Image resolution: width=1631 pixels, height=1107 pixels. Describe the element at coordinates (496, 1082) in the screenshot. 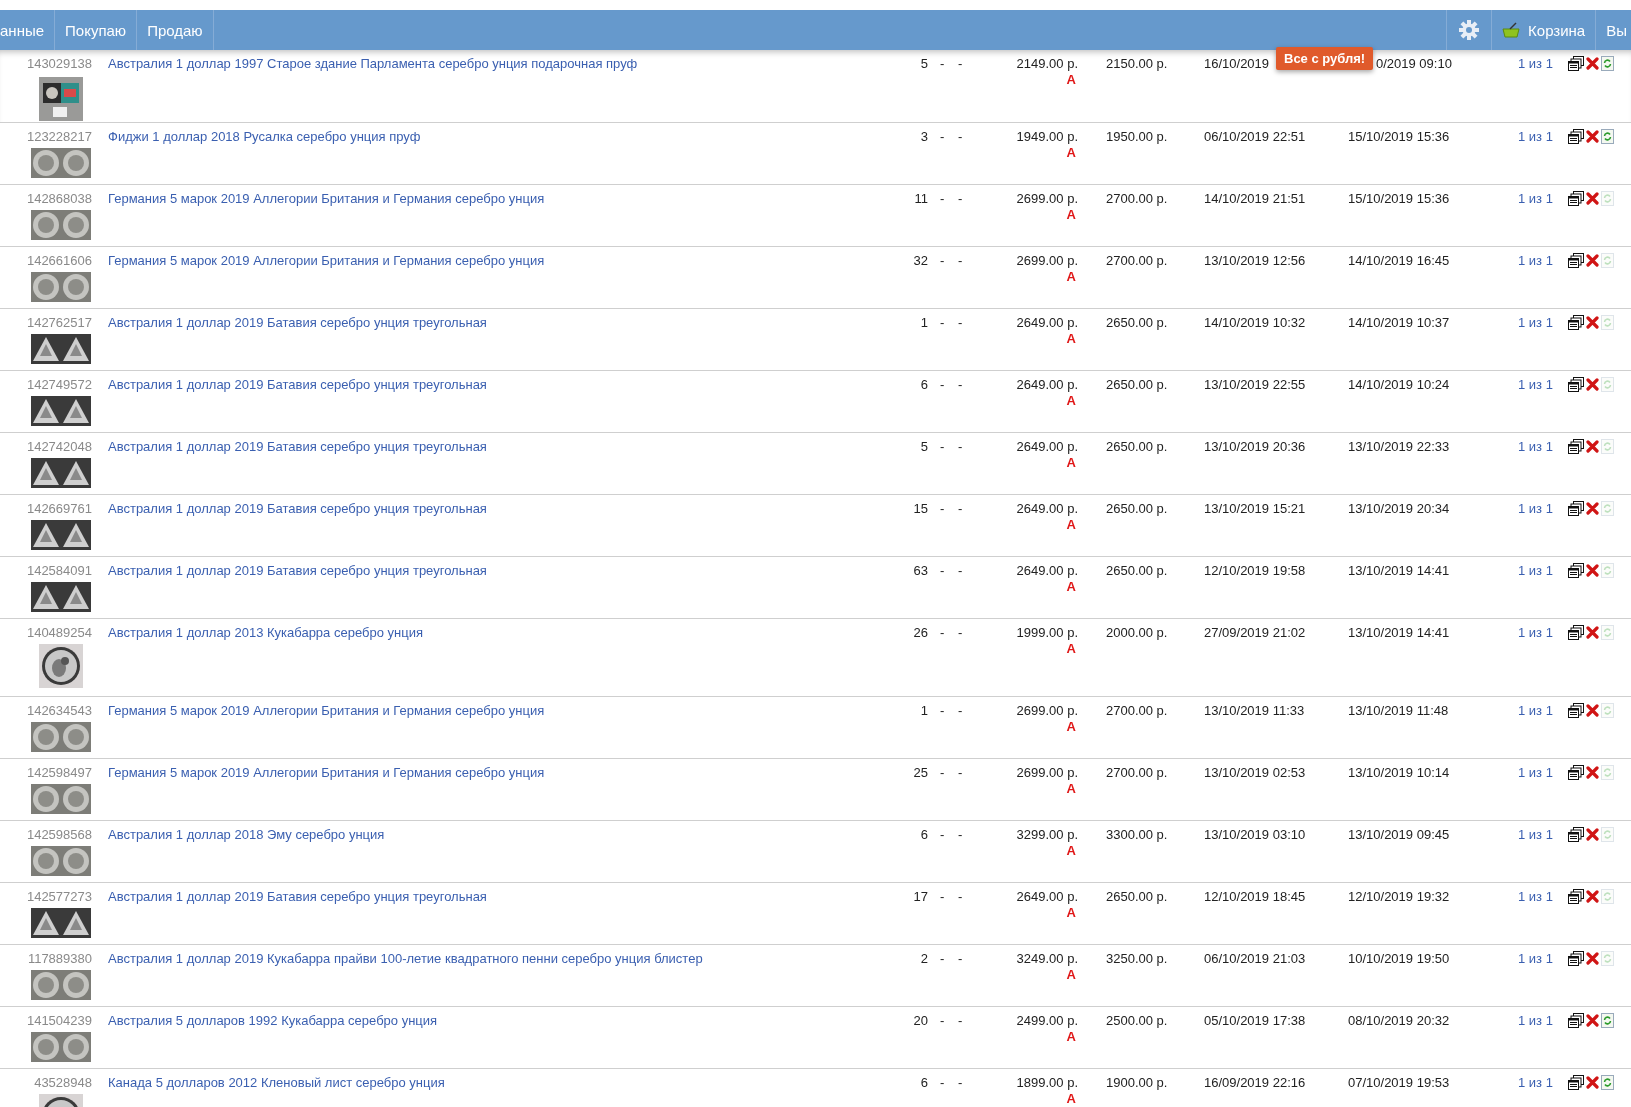

I see `lot-title-link: Канада 5 долларов 2012 Кленовый лист серебро унция` at that location.